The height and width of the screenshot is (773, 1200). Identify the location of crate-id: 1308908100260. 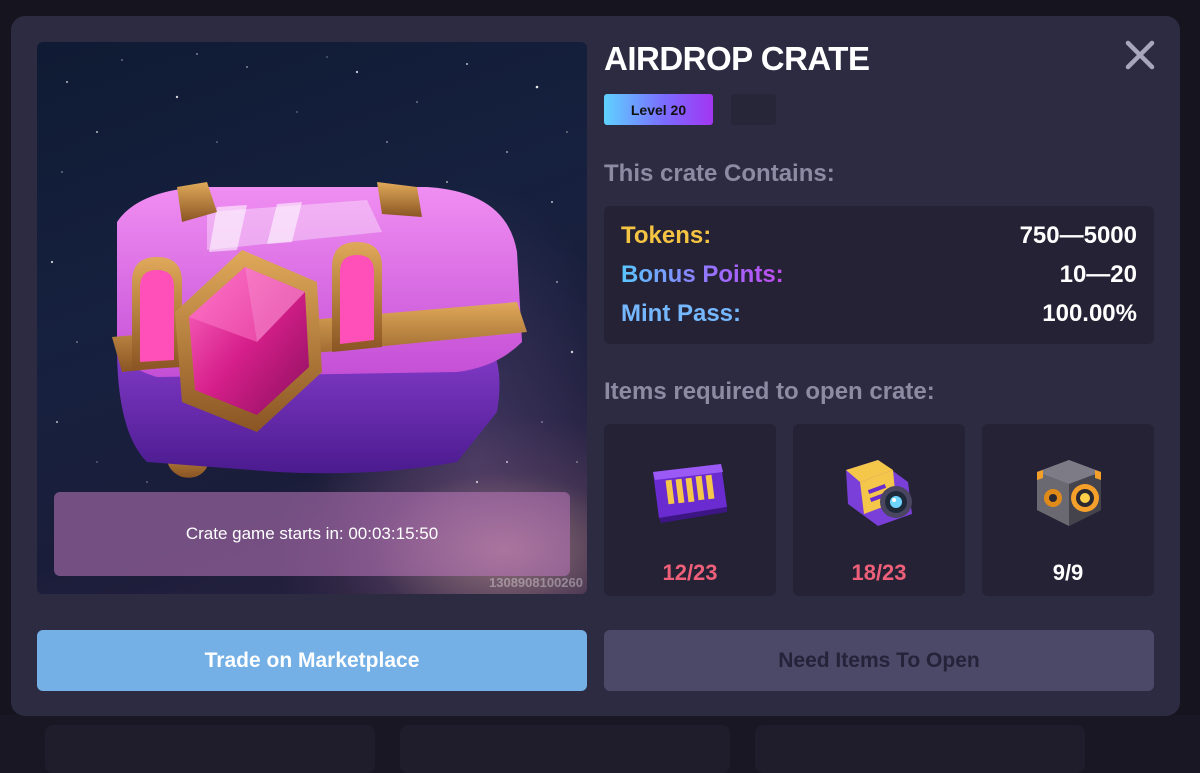
(536, 582).